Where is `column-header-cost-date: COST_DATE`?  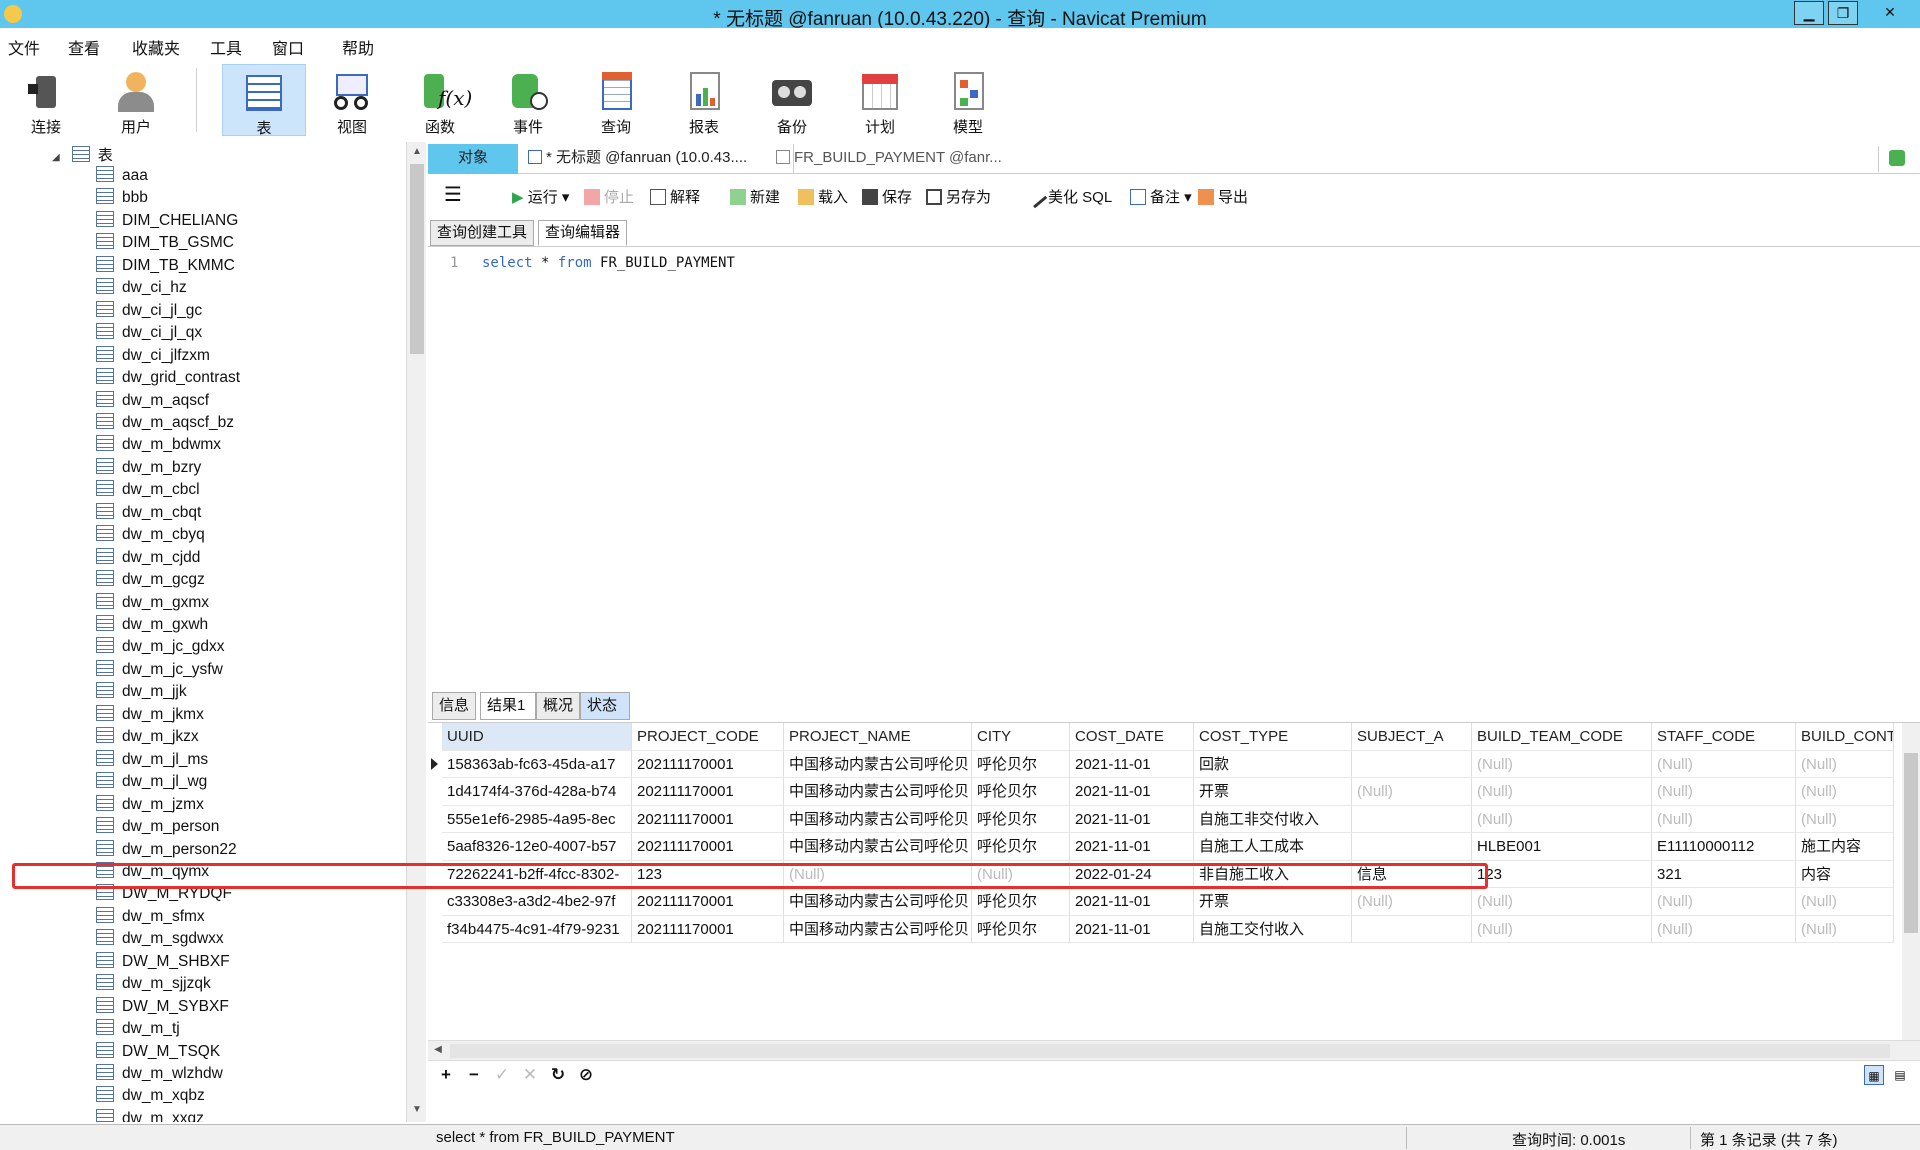
column-header-cost-date: COST_DATE is located at coordinates (1132, 737).